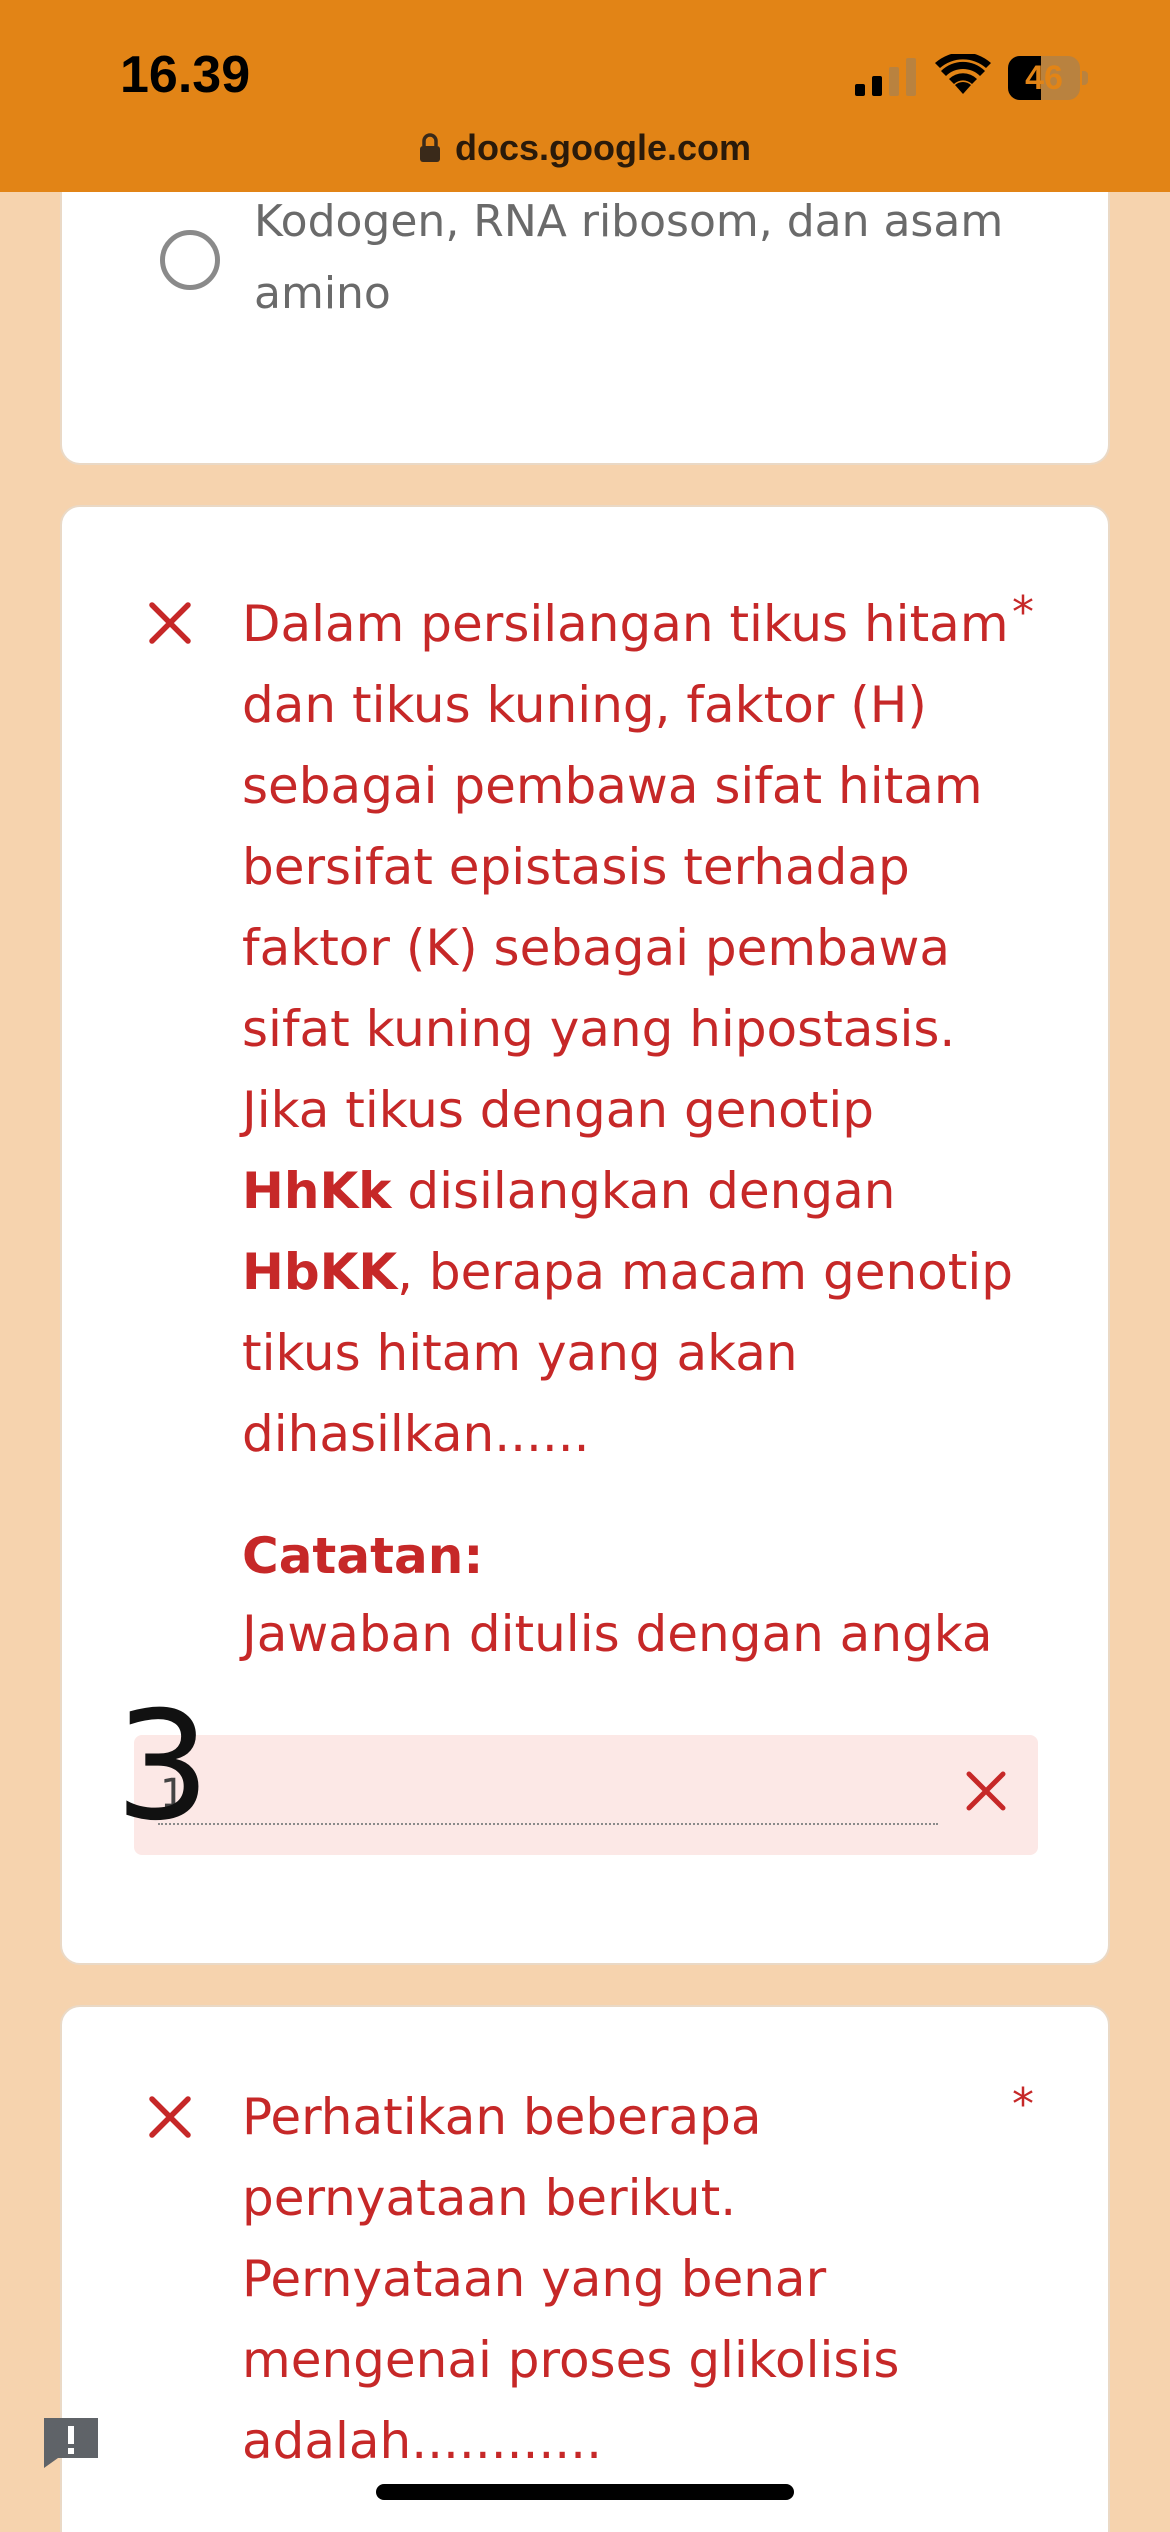 This screenshot has height=2532, width=1170. I want to click on genotype-bold-1: HhKk, so click(317, 1191).